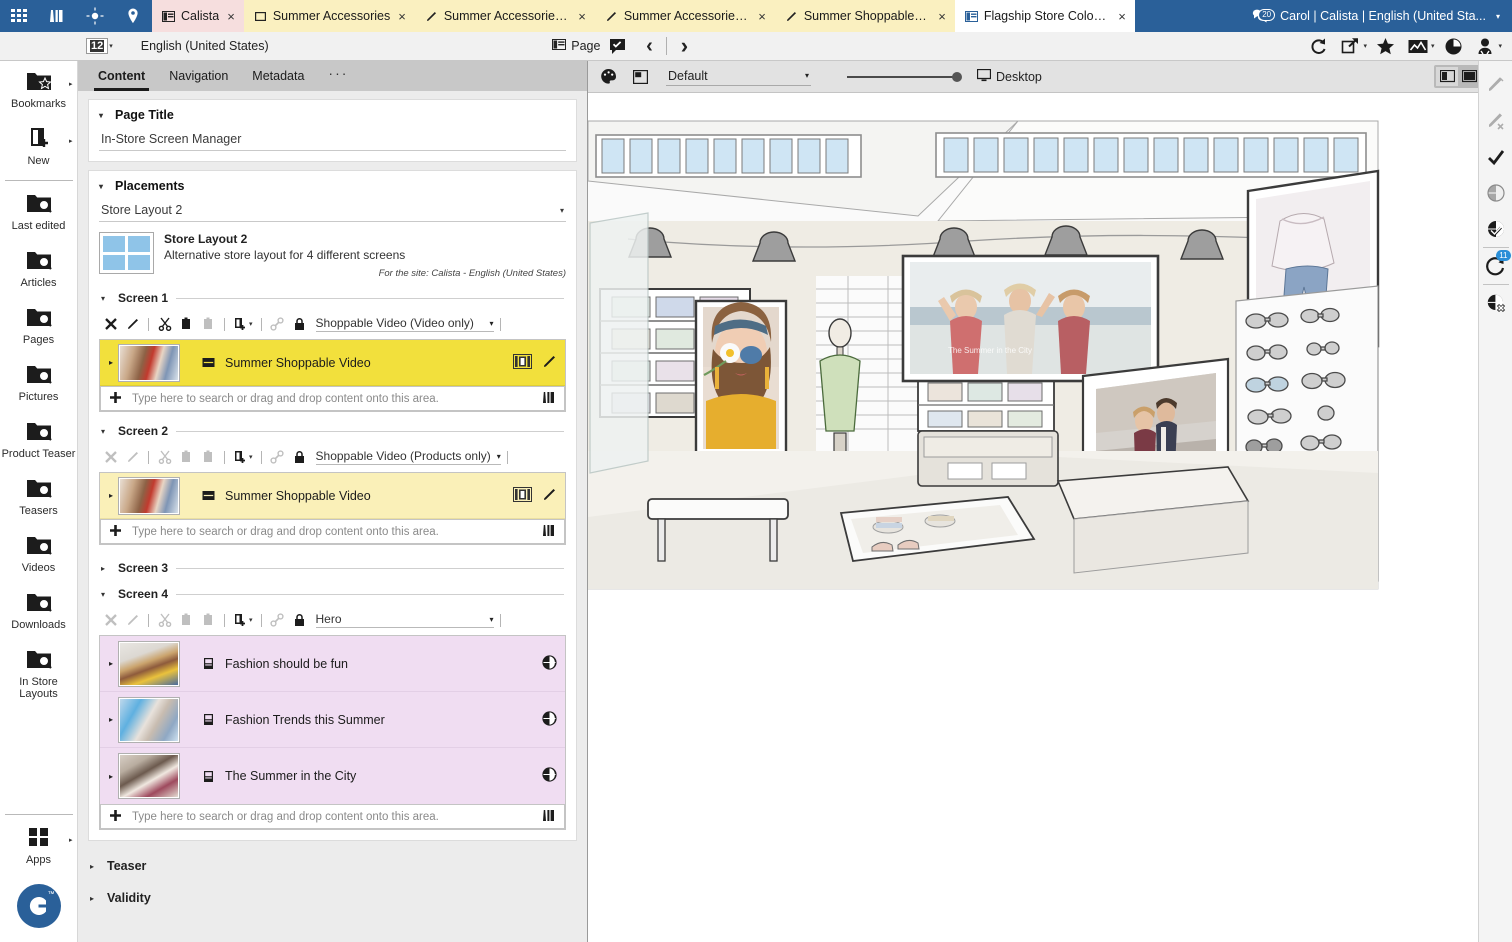 The height and width of the screenshot is (942, 1512). What do you see at coordinates (332, 211) in the screenshot?
I see `placement-select: Store Layout 2 ▾` at bounding box center [332, 211].